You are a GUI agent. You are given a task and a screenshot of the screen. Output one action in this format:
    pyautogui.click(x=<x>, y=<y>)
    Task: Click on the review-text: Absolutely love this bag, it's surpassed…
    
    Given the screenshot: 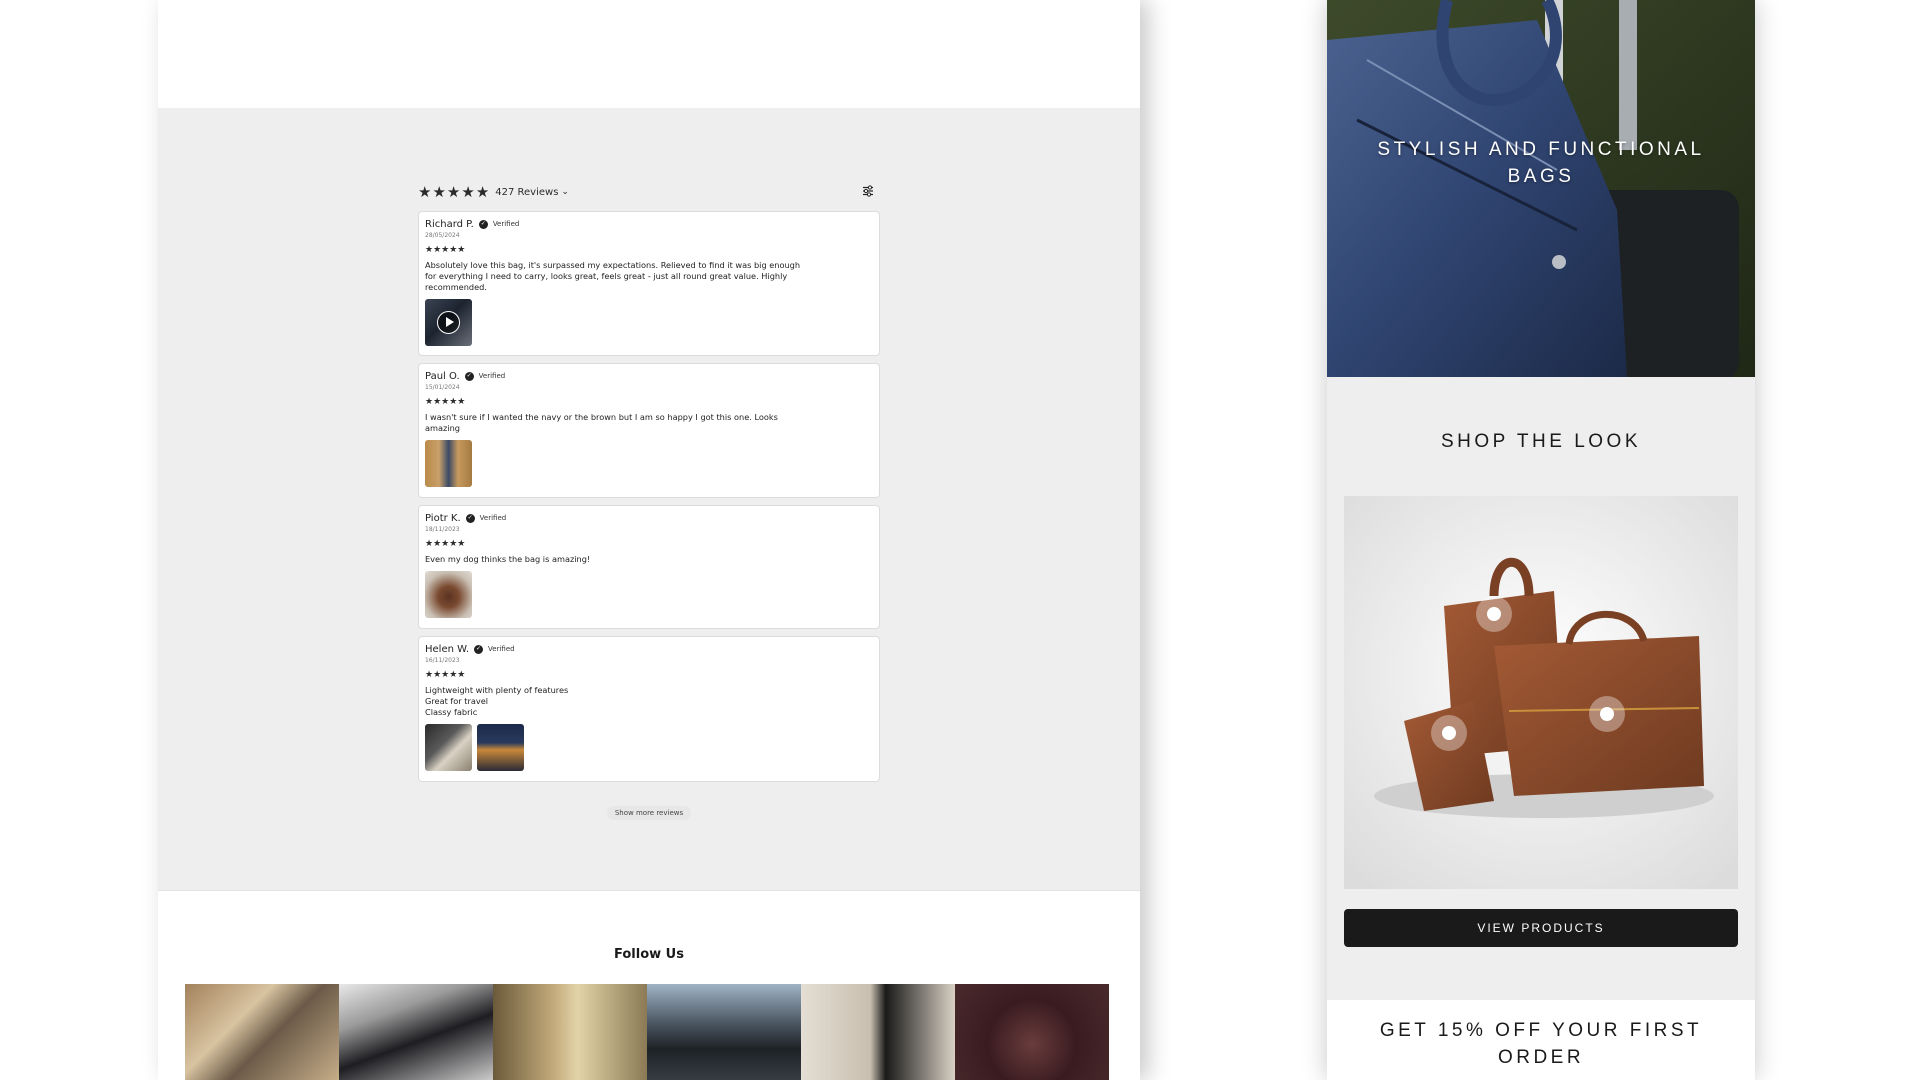 What is the action you would take?
    pyautogui.click(x=613, y=276)
    